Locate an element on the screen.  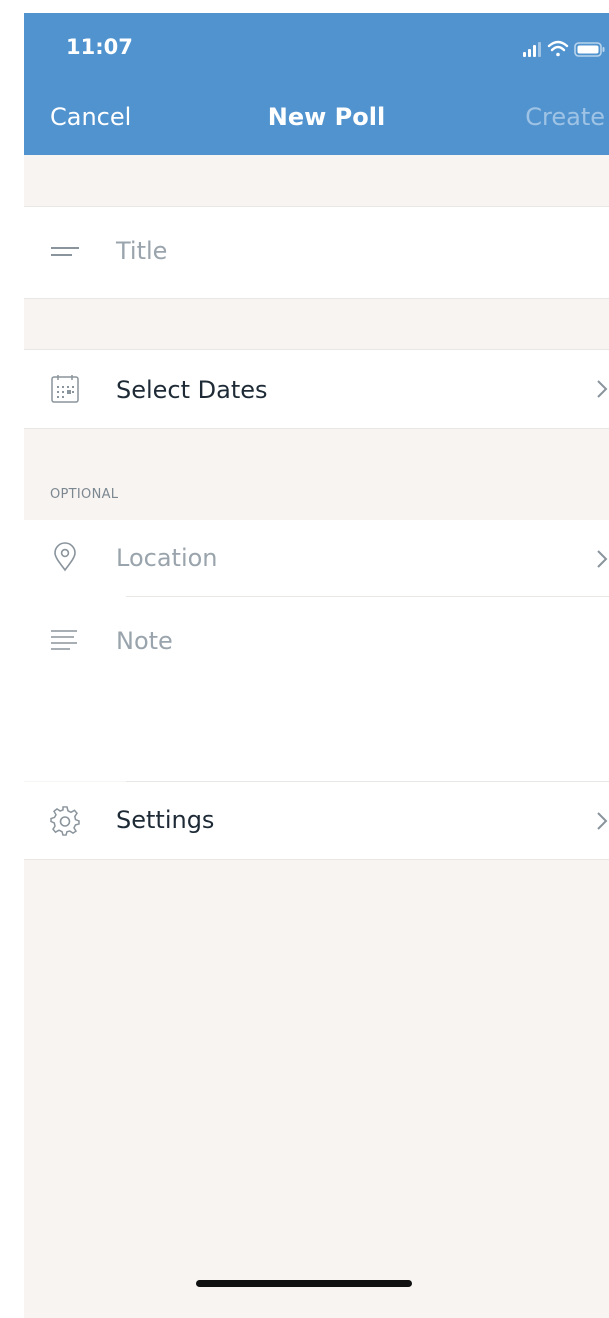
gear-icon is located at coordinates (65, 821).